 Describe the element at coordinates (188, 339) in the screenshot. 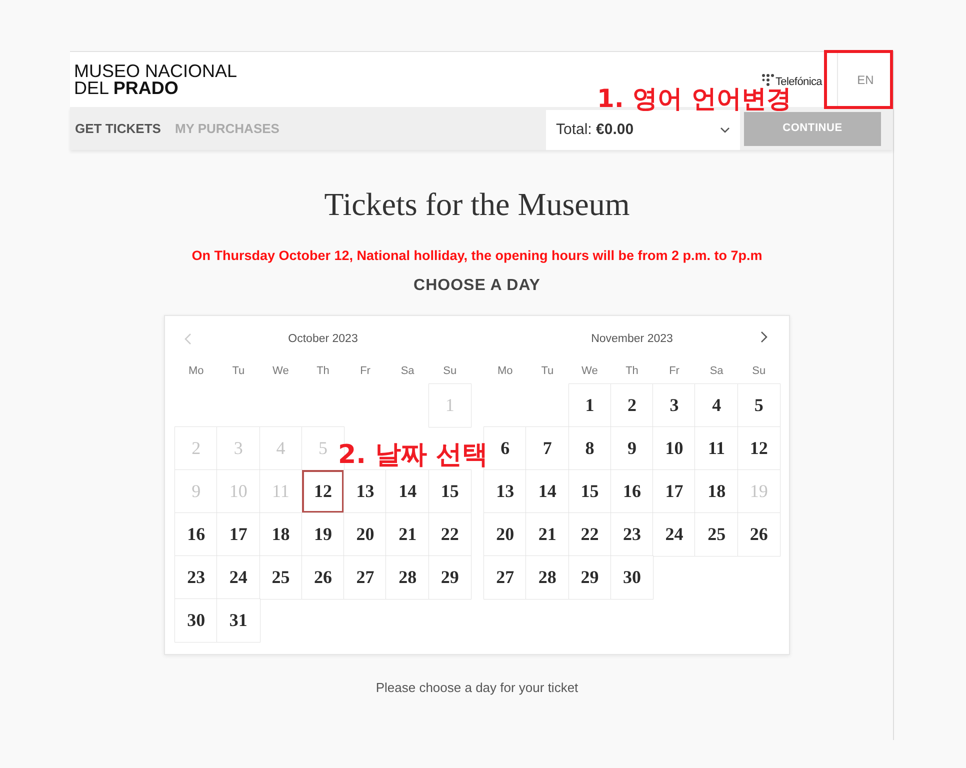

I see `chevron-left-icon` at that location.